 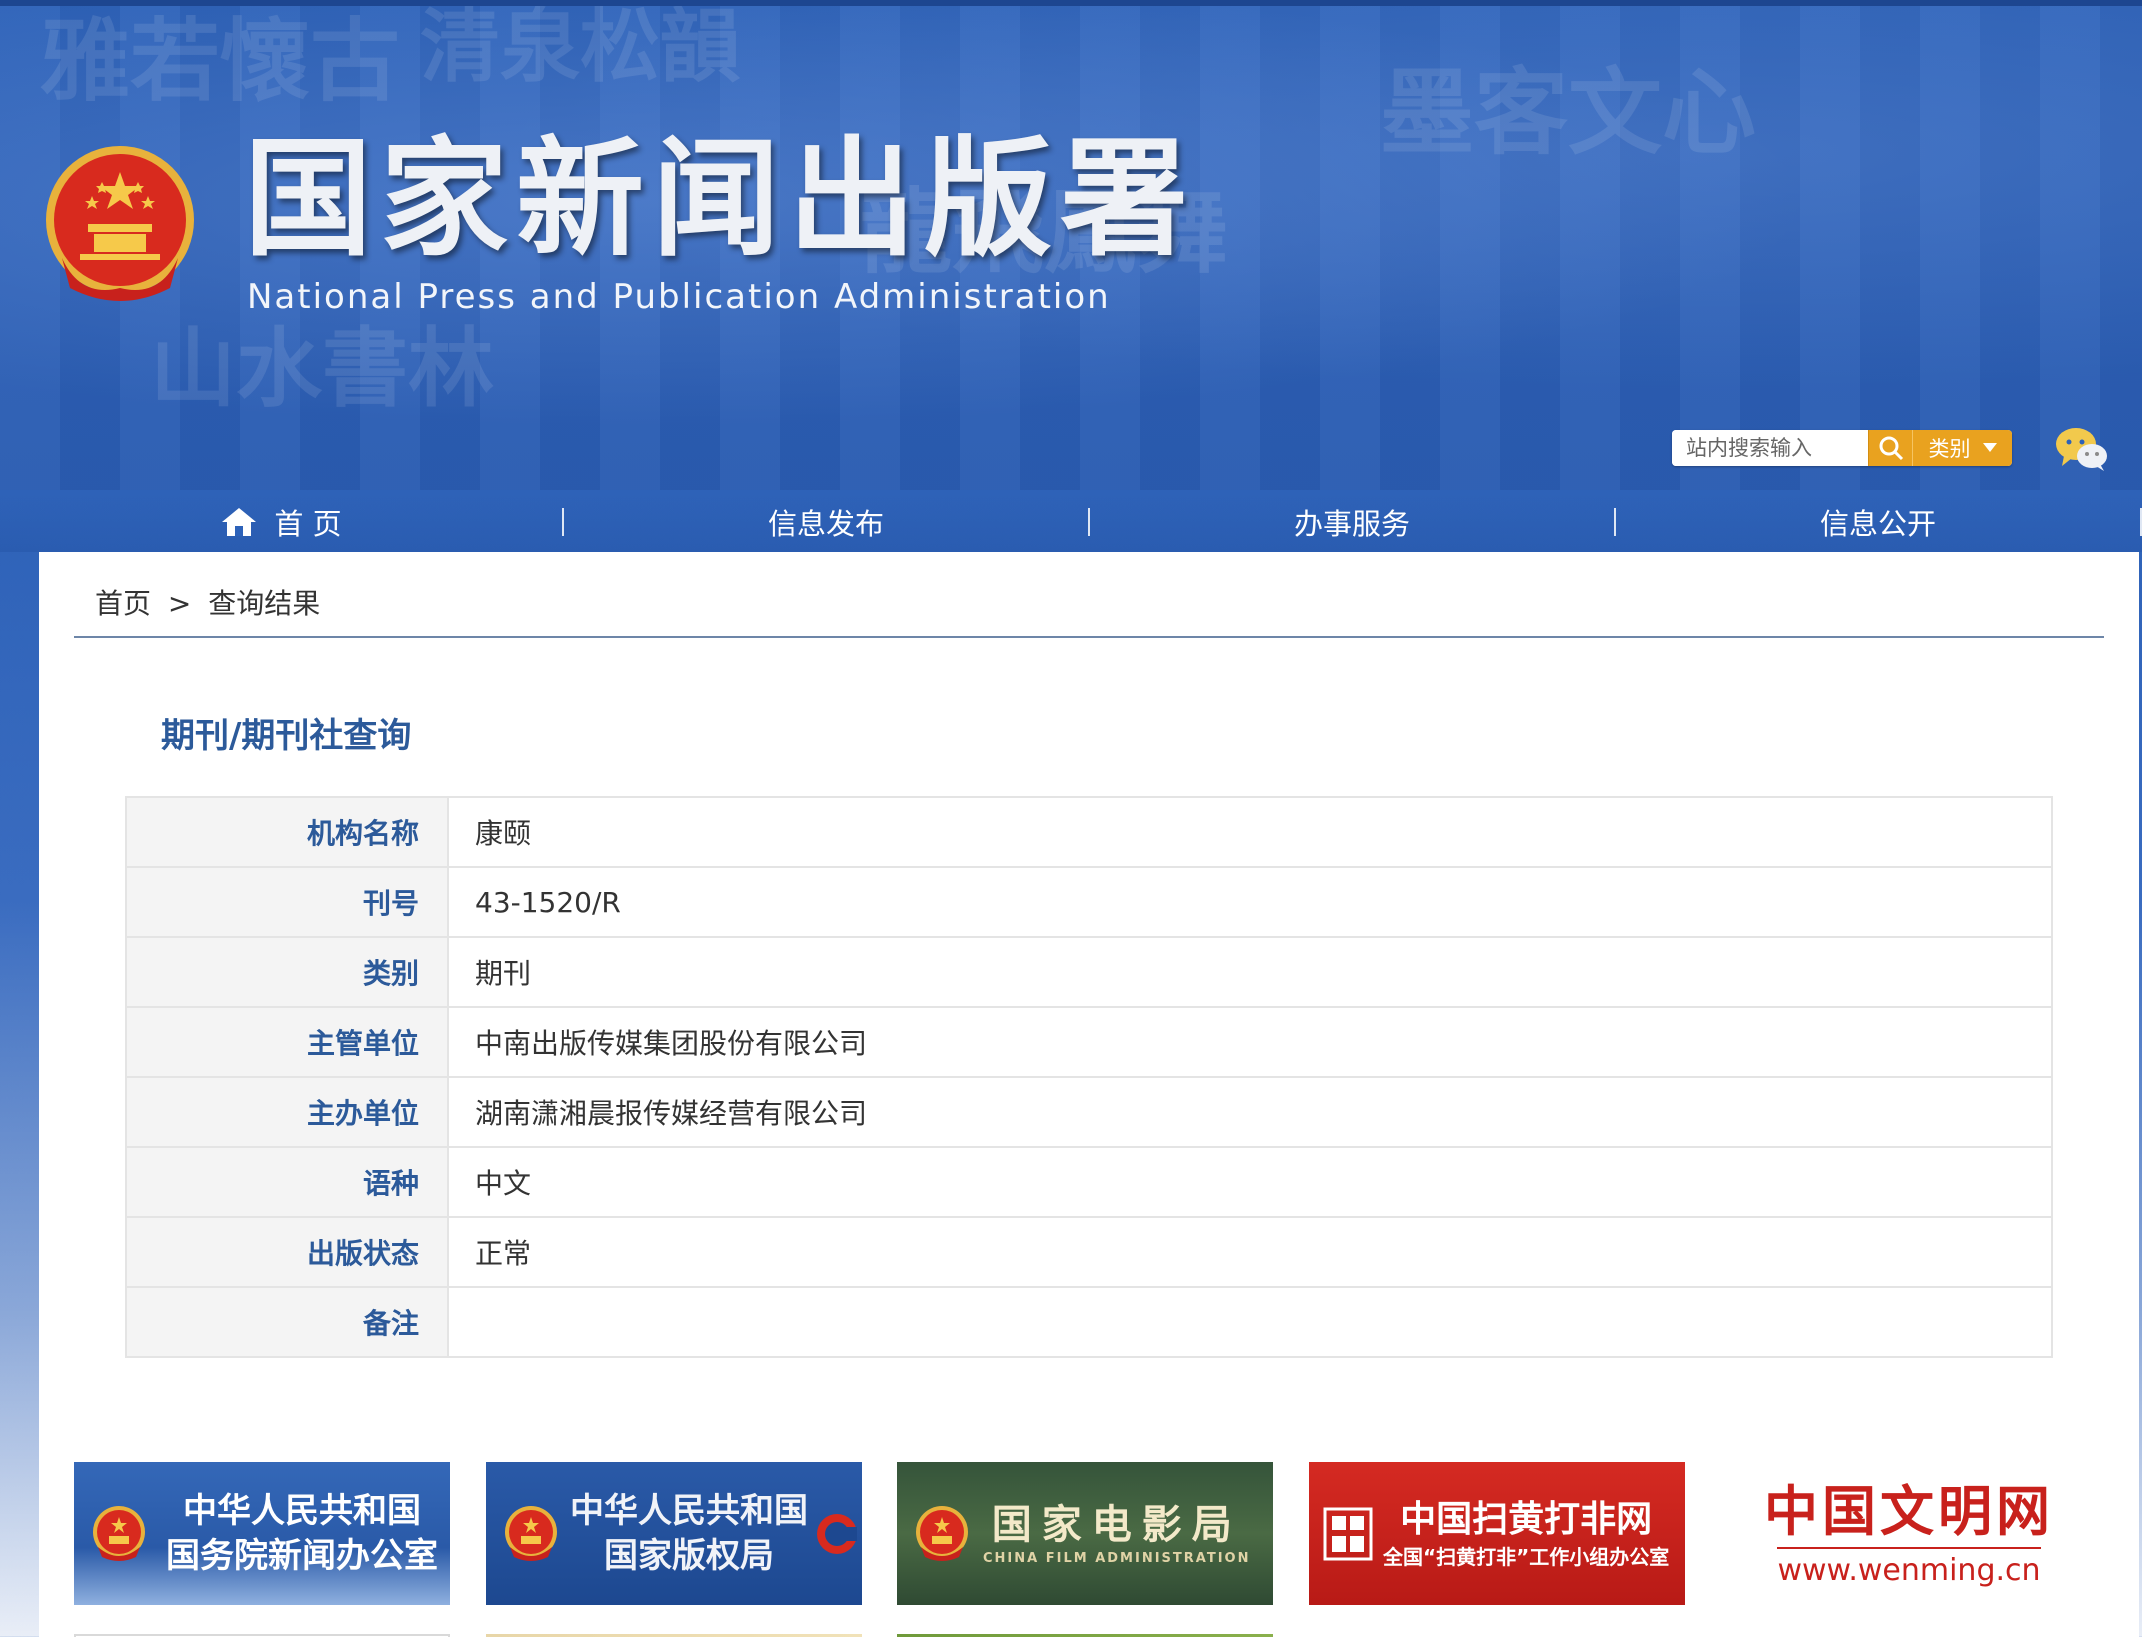 What do you see at coordinates (1526, 1520) in the screenshot?
I see `link-shdf-line1: 中国扫黄打非网` at bounding box center [1526, 1520].